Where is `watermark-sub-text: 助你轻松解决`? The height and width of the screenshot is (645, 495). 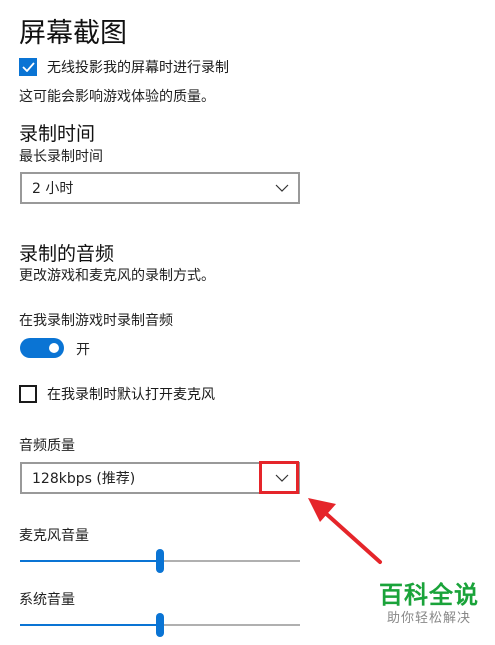
watermark-sub-text: 助你轻松解决 is located at coordinates (428, 618).